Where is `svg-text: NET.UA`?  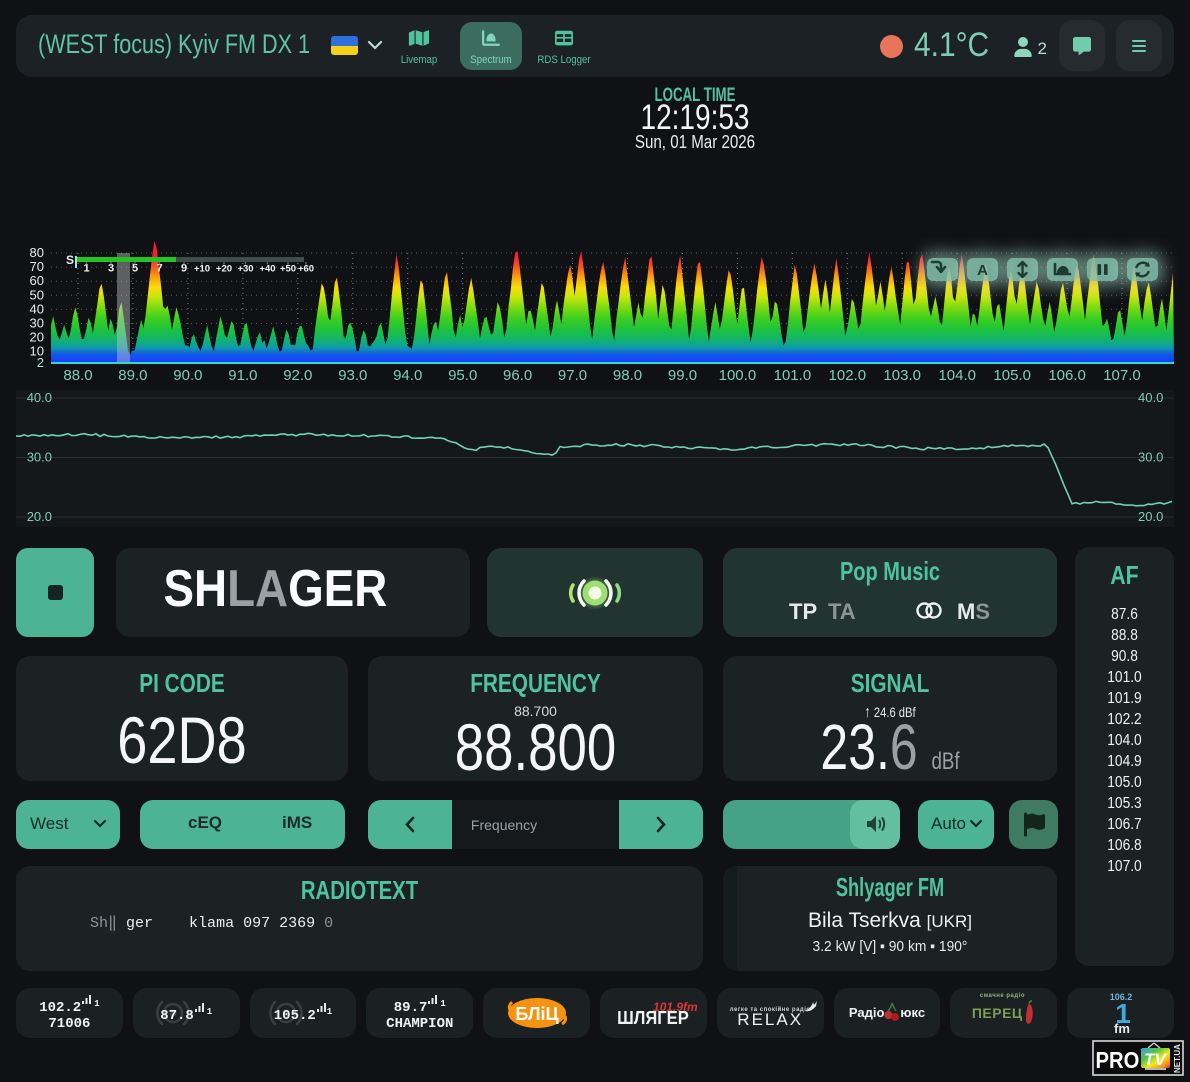
svg-text: NET.UA is located at coordinates (1177, 1058).